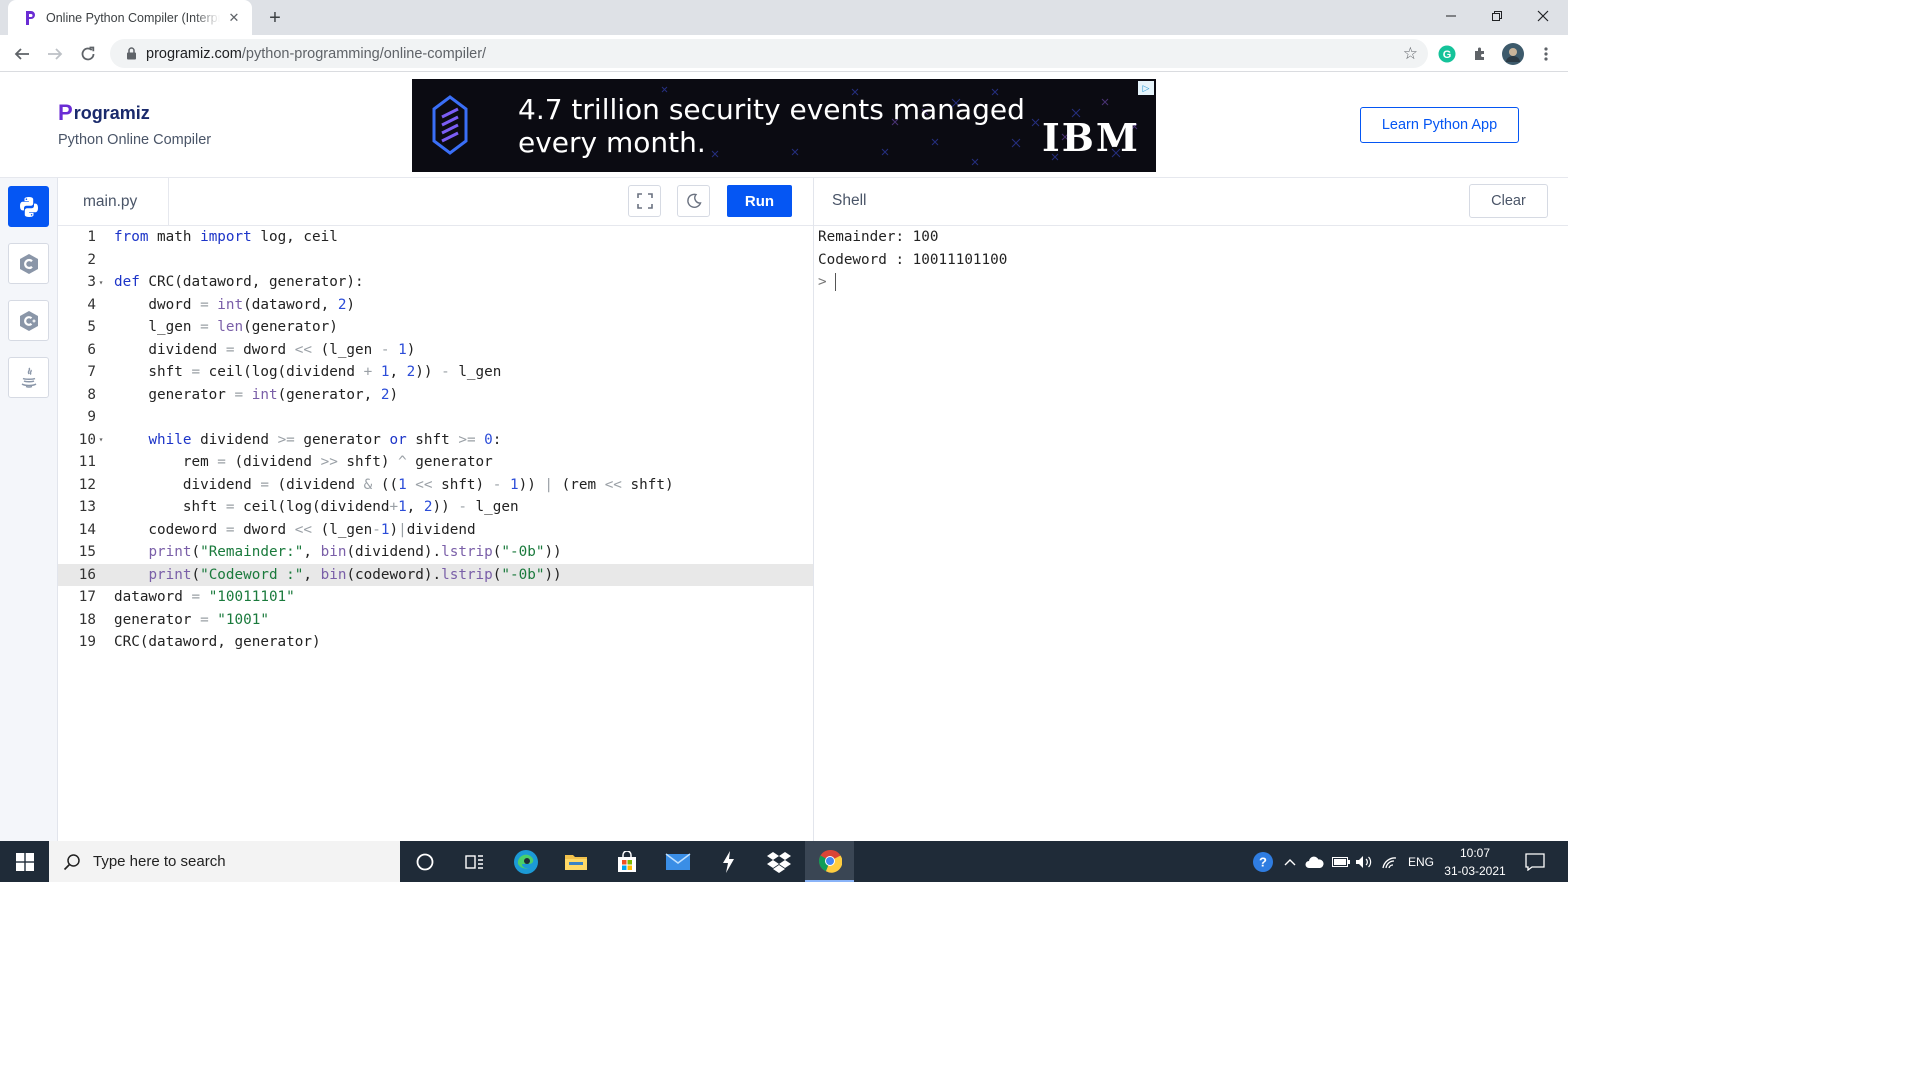  Describe the element at coordinates (88, 54) in the screenshot. I see `reload-icon` at that location.